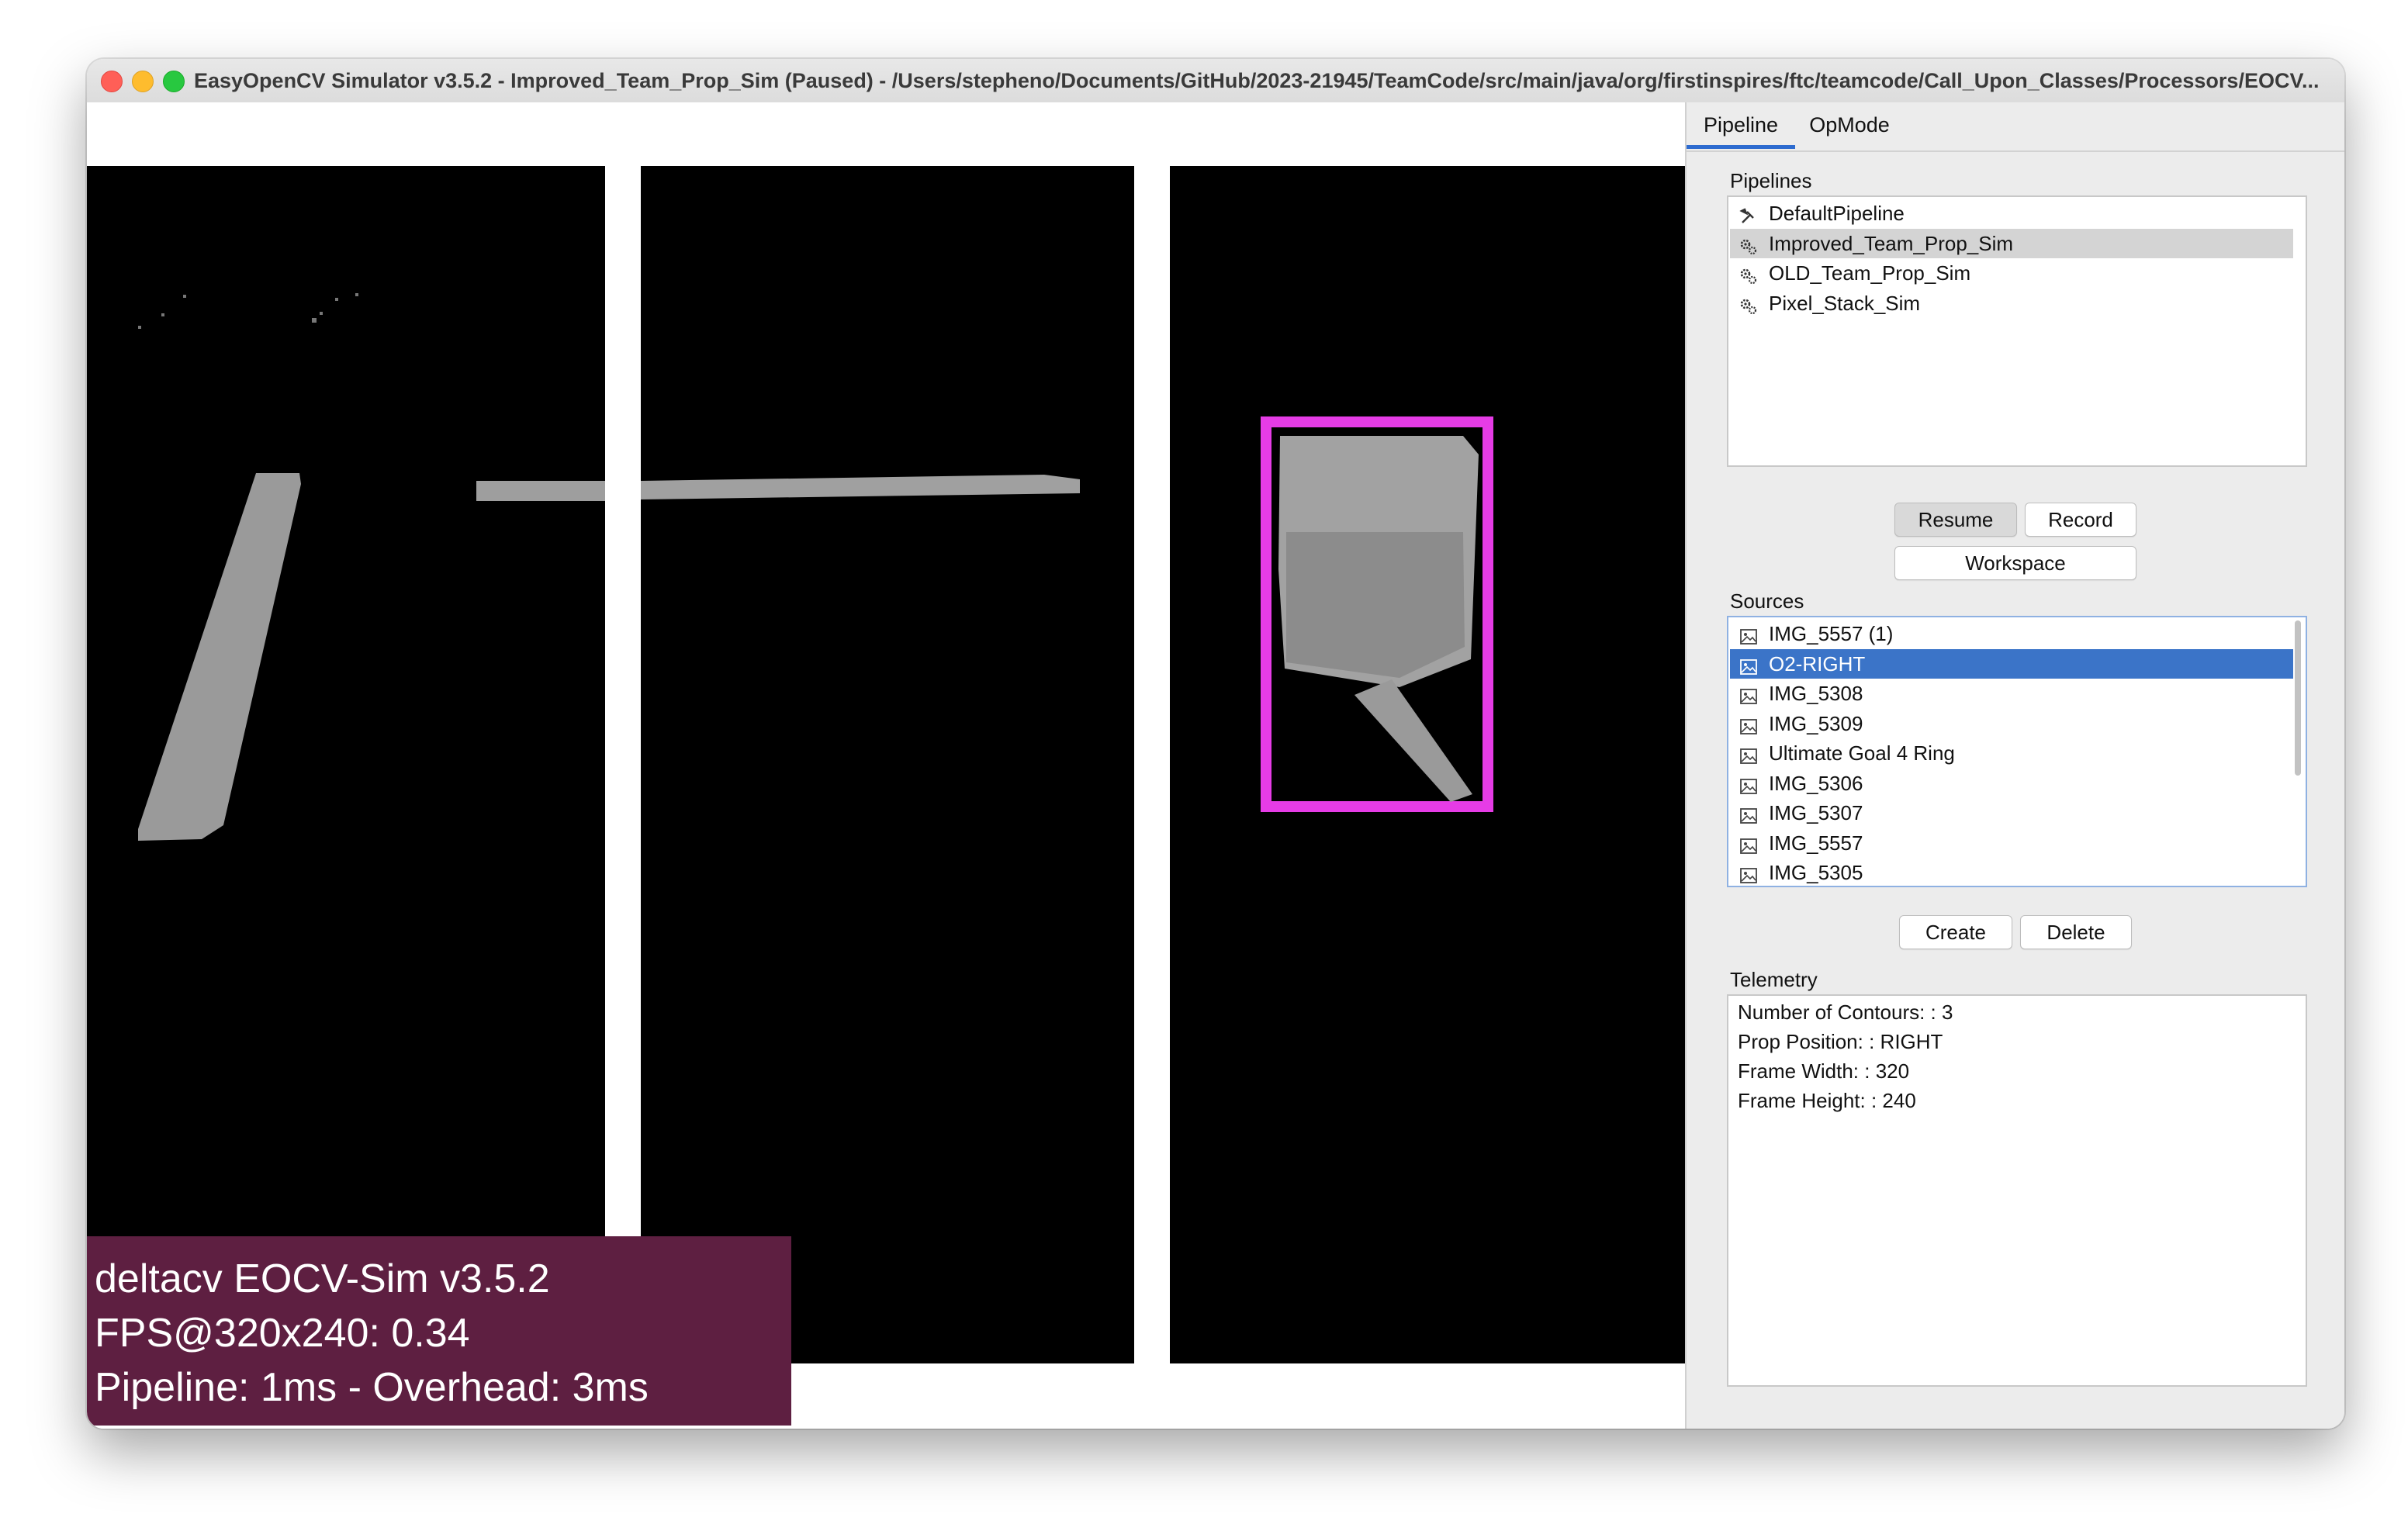  I want to click on sources-label: Sources, so click(1767, 601).